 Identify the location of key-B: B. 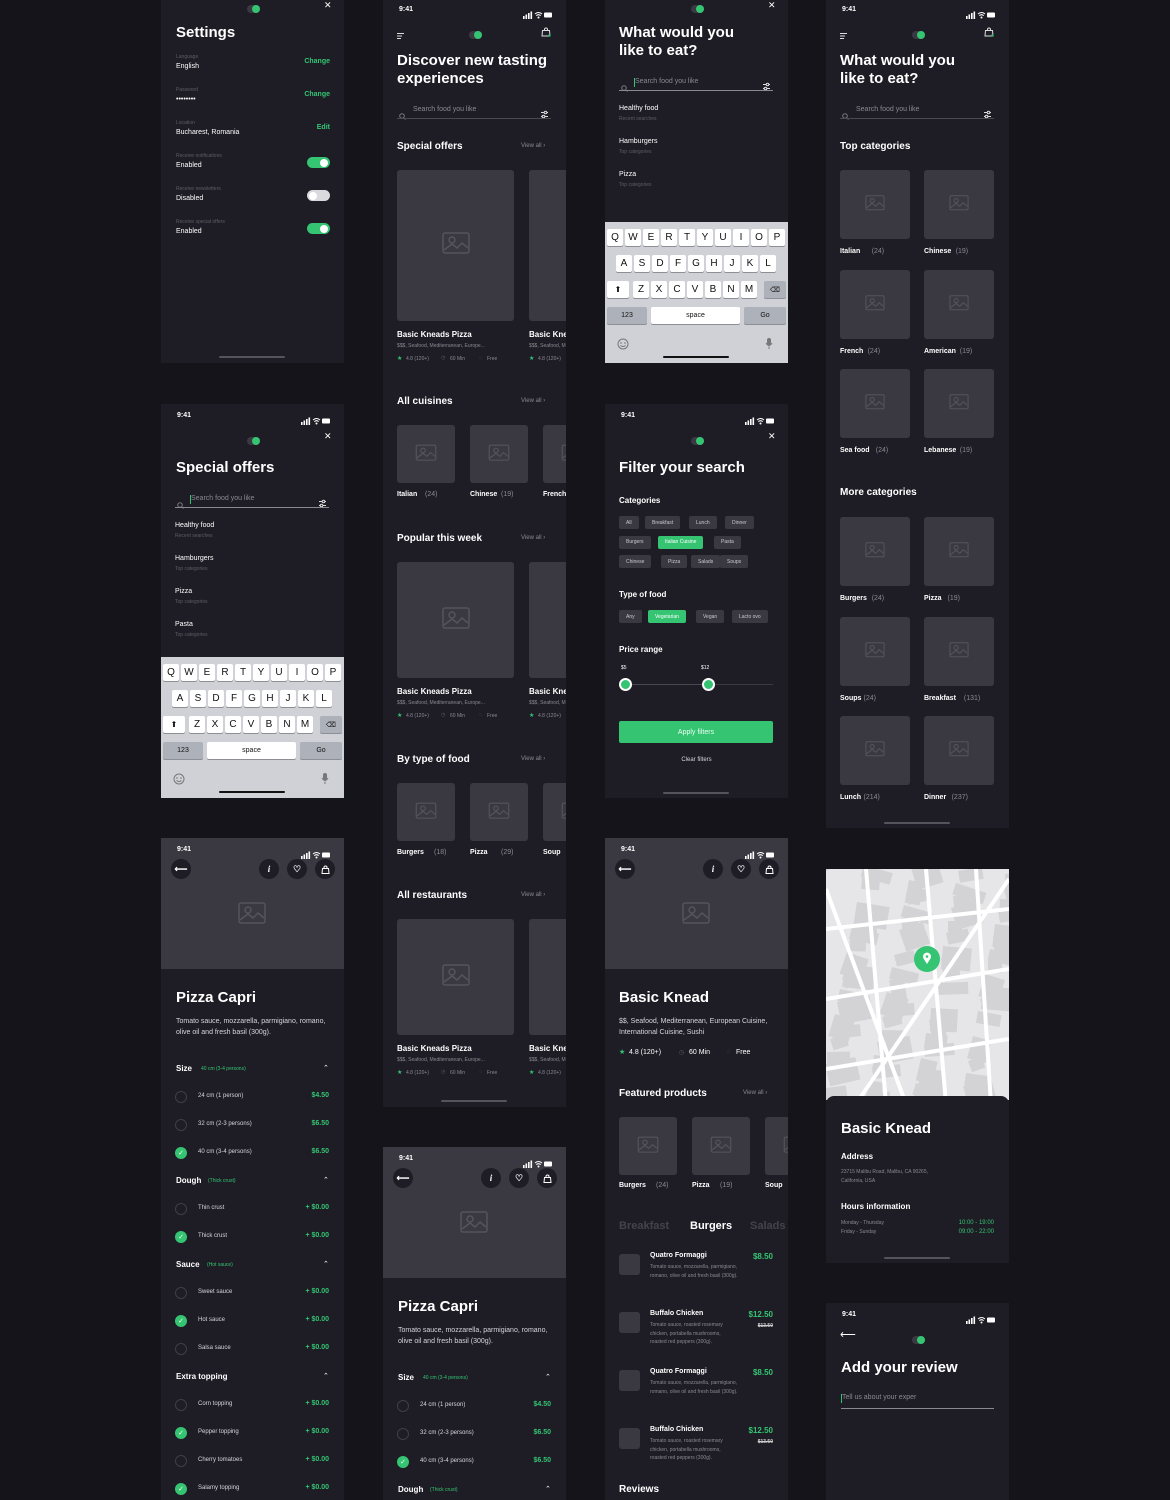
(713, 289).